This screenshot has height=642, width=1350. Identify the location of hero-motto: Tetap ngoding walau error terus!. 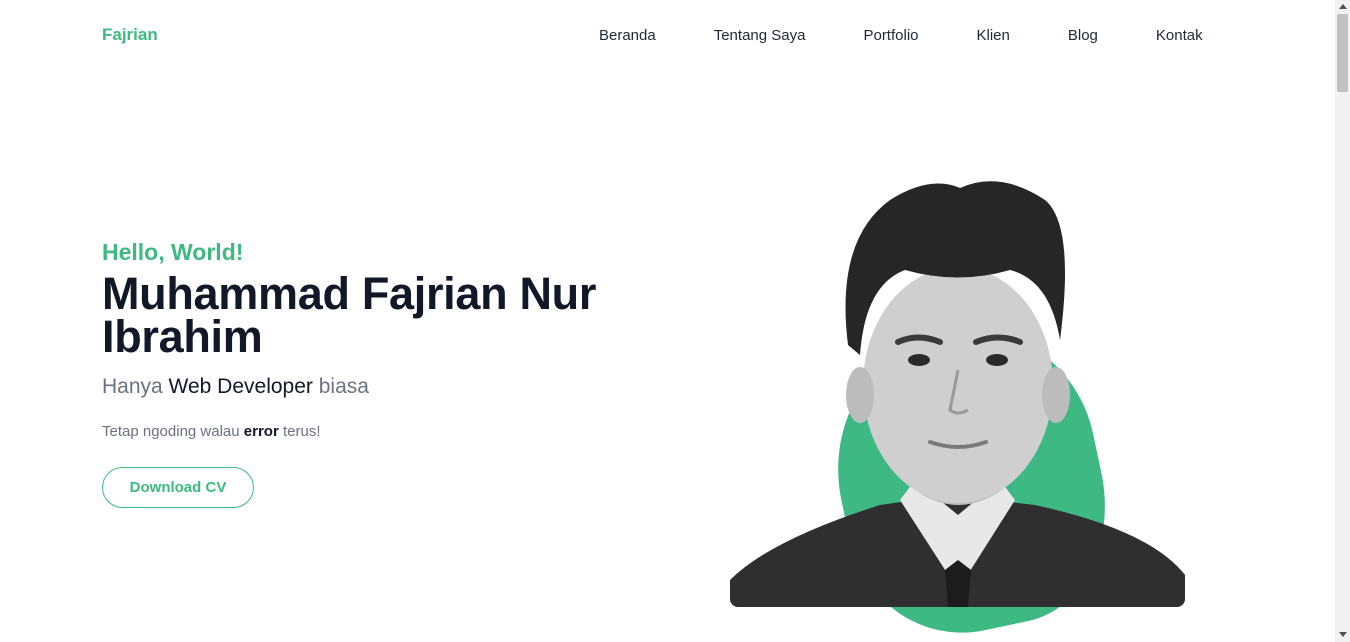
(372, 431).